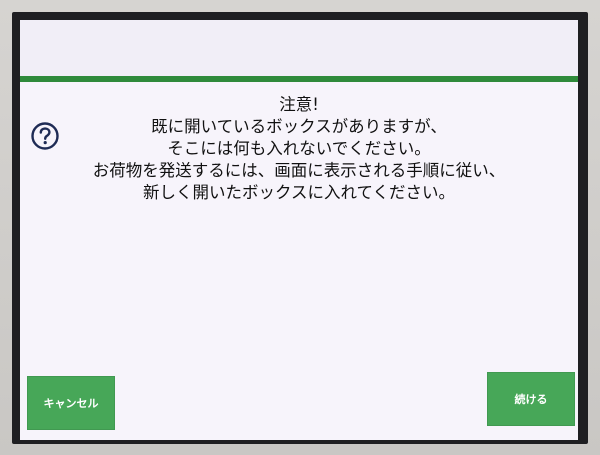 The height and width of the screenshot is (455, 600). I want to click on notice-line-2: そこには何も入れないでください。, so click(299, 148).